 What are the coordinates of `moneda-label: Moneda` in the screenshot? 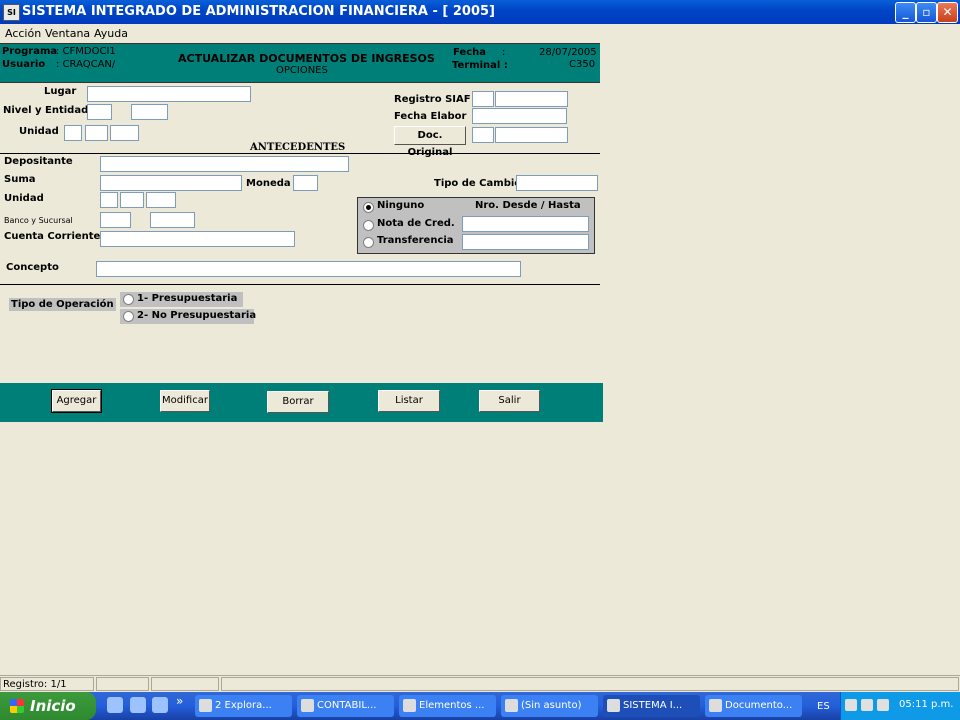 It's located at (268, 183).